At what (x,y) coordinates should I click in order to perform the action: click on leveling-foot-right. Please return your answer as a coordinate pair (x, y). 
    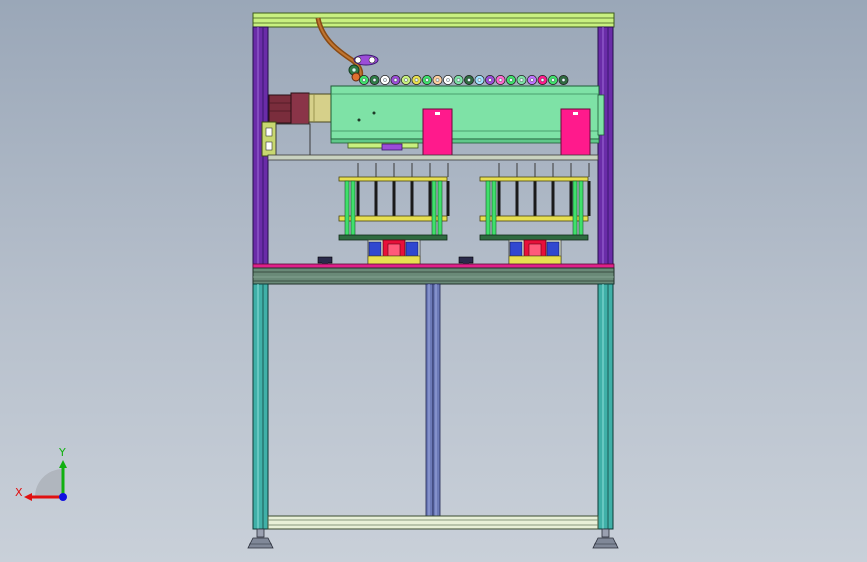
    Looking at the image, I should click on (605, 538).